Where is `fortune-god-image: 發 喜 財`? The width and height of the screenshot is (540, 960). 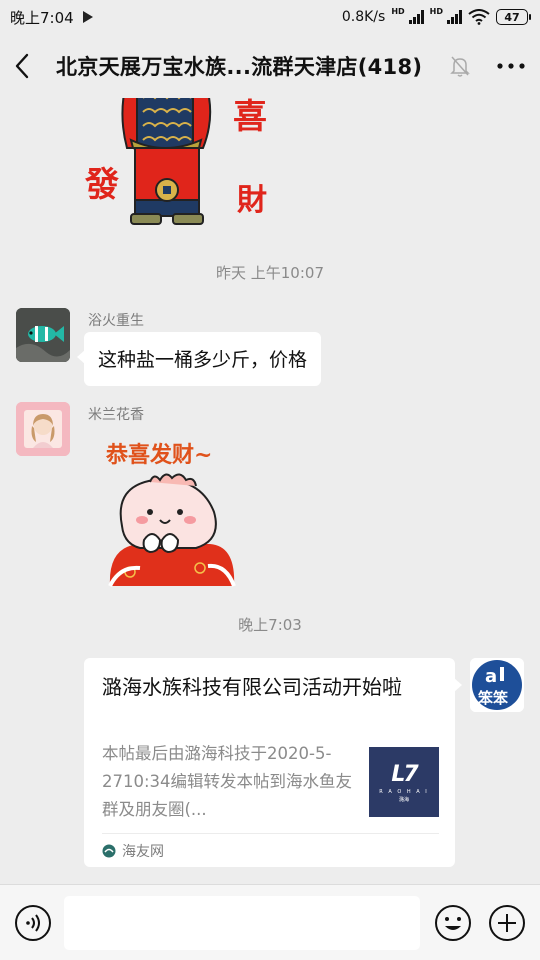 fortune-god-image: 發 喜 財 is located at coordinates (175, 161).